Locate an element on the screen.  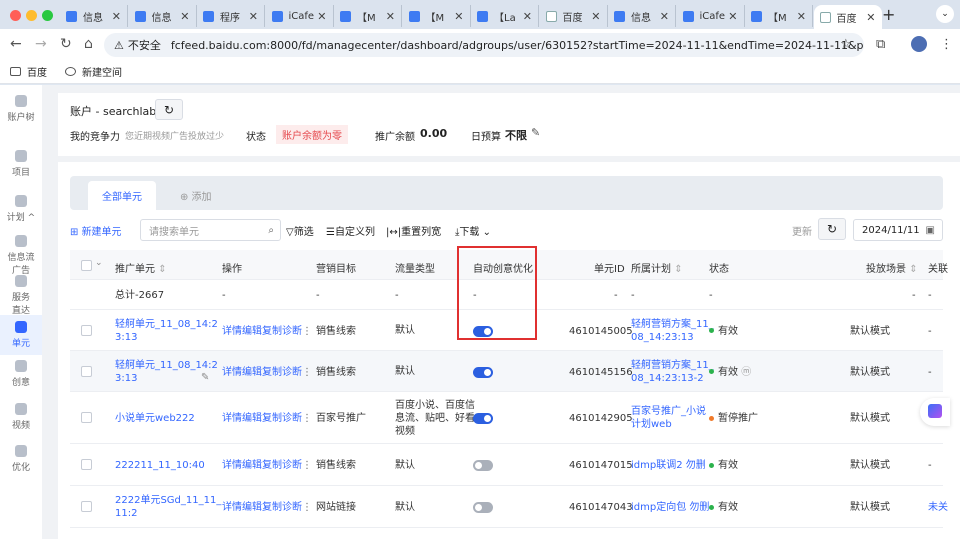
plan-link: 计划web is located at coordinates (651, 424).